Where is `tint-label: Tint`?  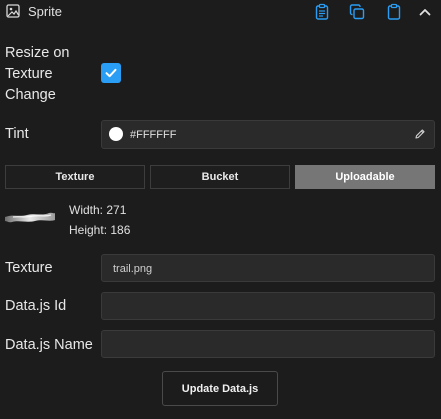
tint-label: Tint is located at coordinates (17, 134).